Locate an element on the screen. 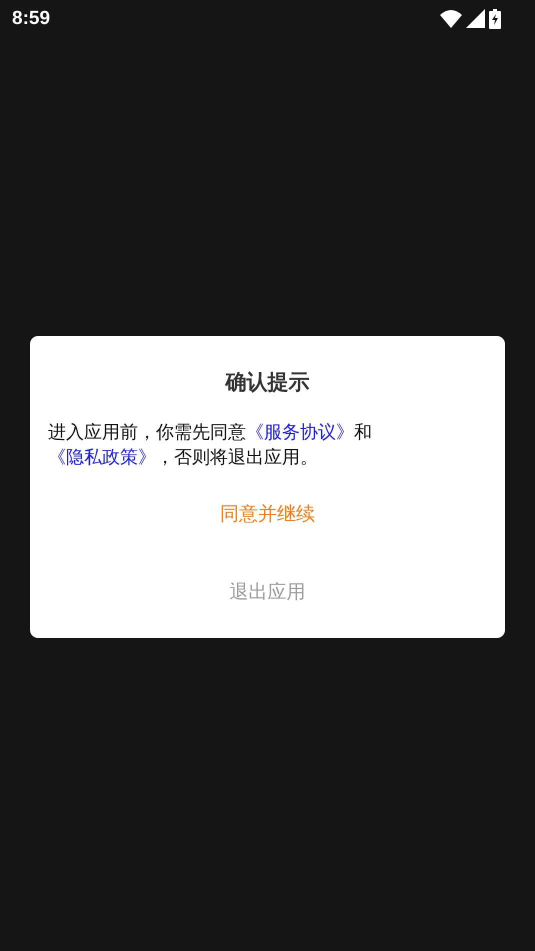 The height and width of the screenshot is (951, 535). agreement-link: 《隐私政策》 is located at coordinates (102, 457).